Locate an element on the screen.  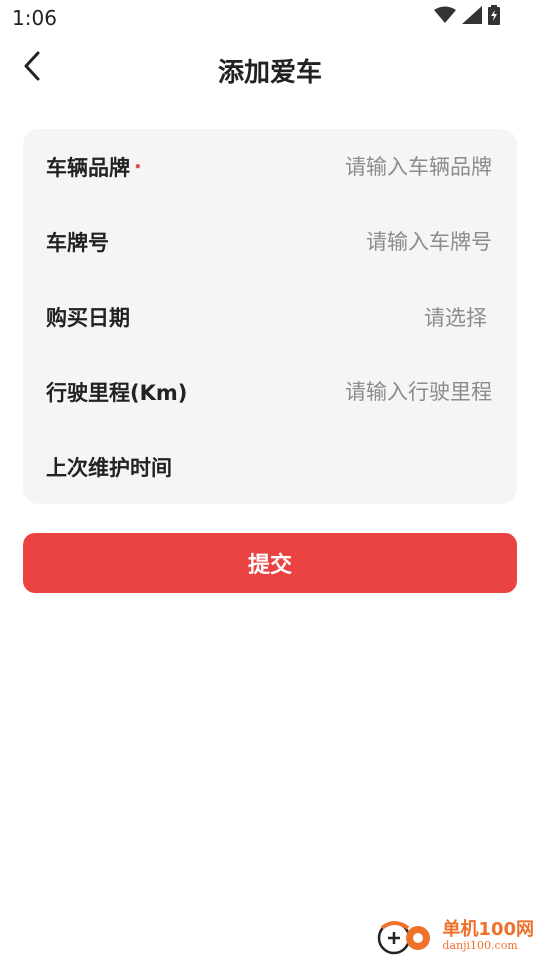
status-bar: 1:06 is located at coordinates (270, 18).